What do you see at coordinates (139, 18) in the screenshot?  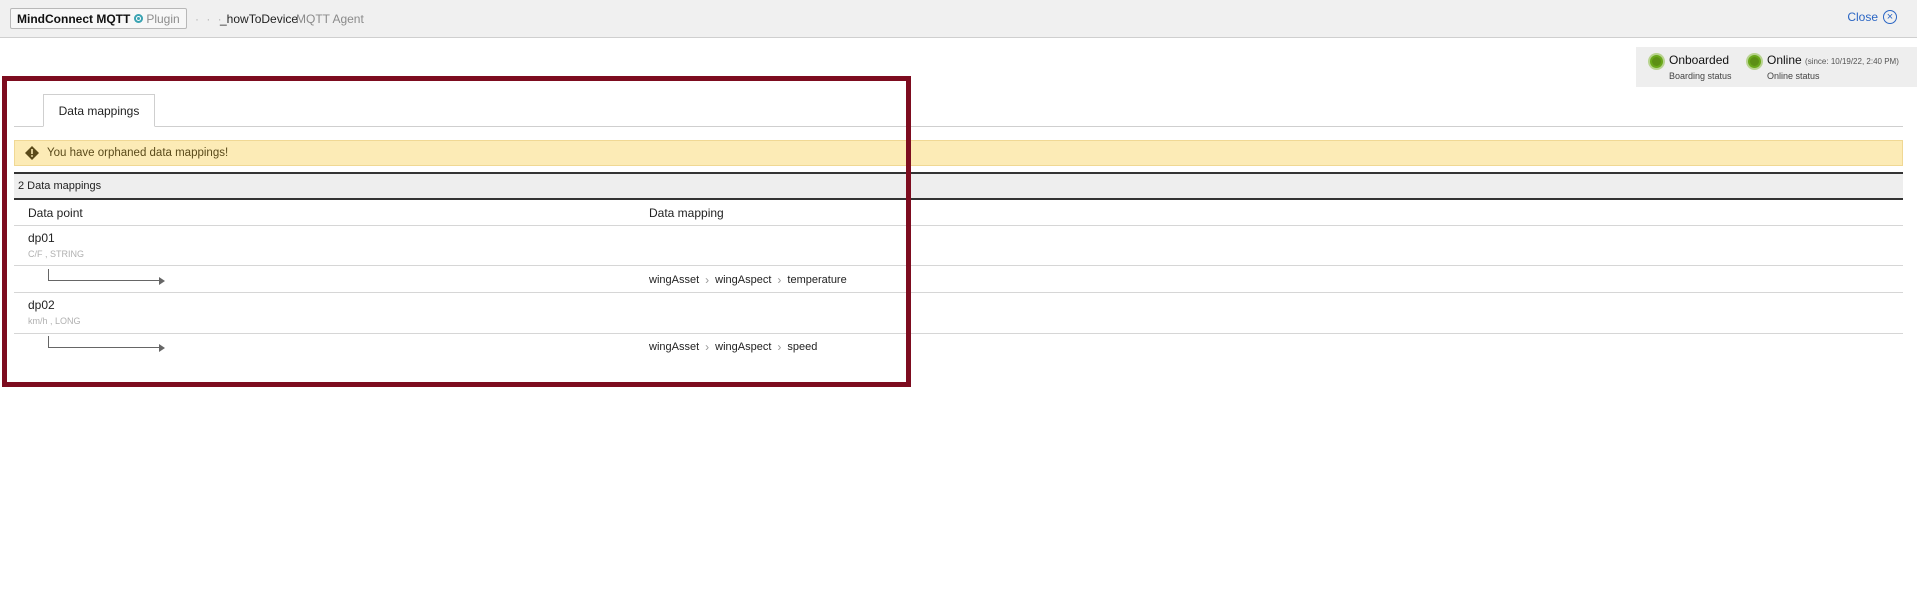 I see `plugin-gear-icon` at bounding box center [139, 18].